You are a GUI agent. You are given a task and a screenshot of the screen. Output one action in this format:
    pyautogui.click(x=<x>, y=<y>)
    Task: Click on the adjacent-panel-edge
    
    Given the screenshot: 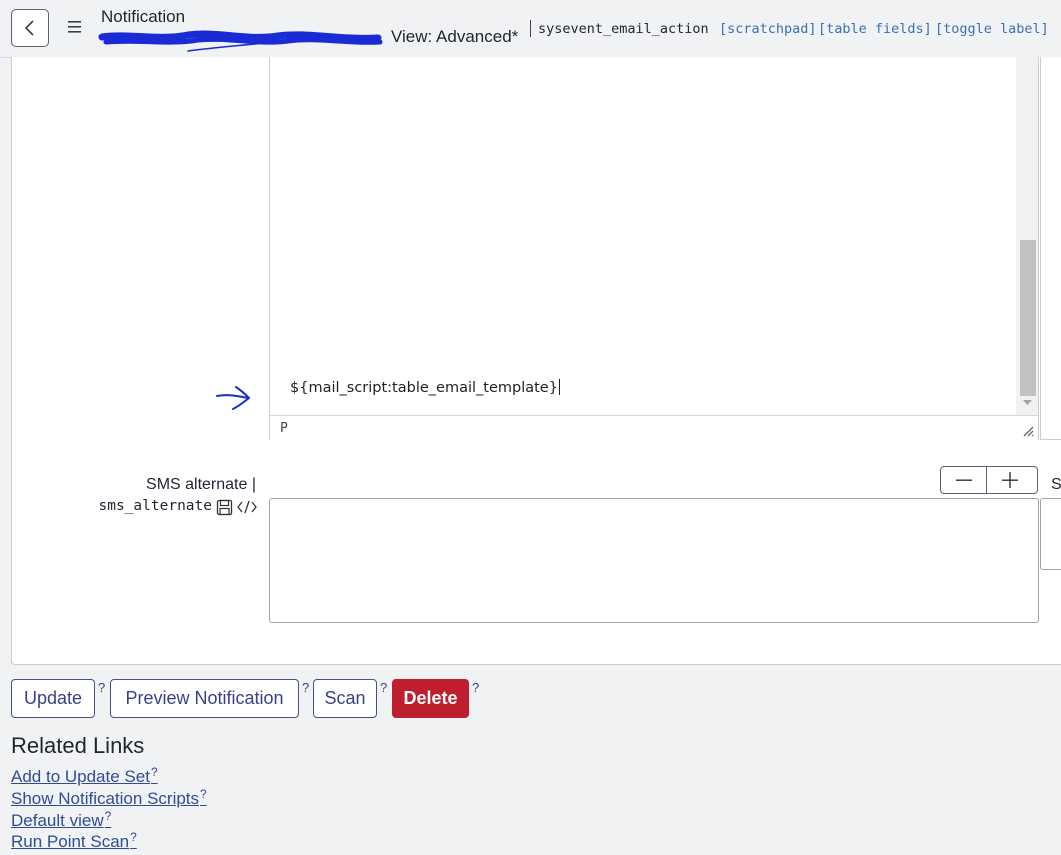 What is the action you would take?
    pyautogui.click(x=1050, y=248)
    